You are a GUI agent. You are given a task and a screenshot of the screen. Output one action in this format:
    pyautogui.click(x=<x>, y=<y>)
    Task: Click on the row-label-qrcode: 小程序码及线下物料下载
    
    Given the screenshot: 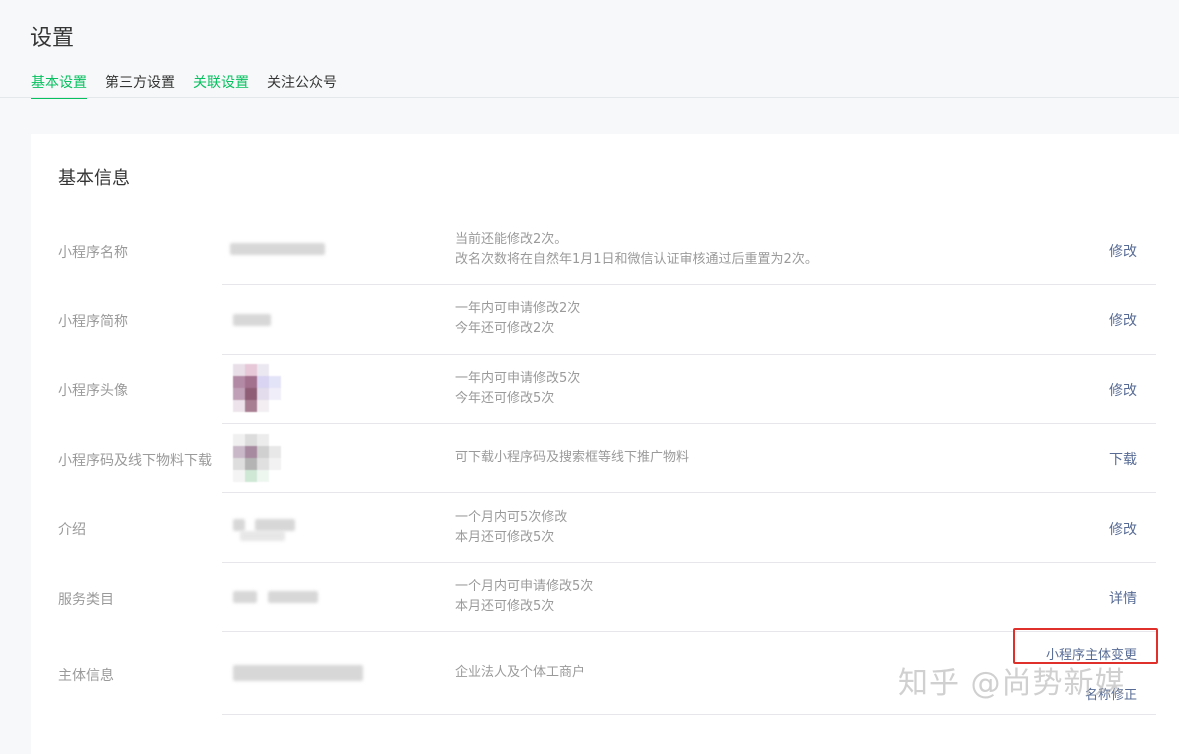 What is the action you would take?
    pyautogui.click(x=135, y=461)
    